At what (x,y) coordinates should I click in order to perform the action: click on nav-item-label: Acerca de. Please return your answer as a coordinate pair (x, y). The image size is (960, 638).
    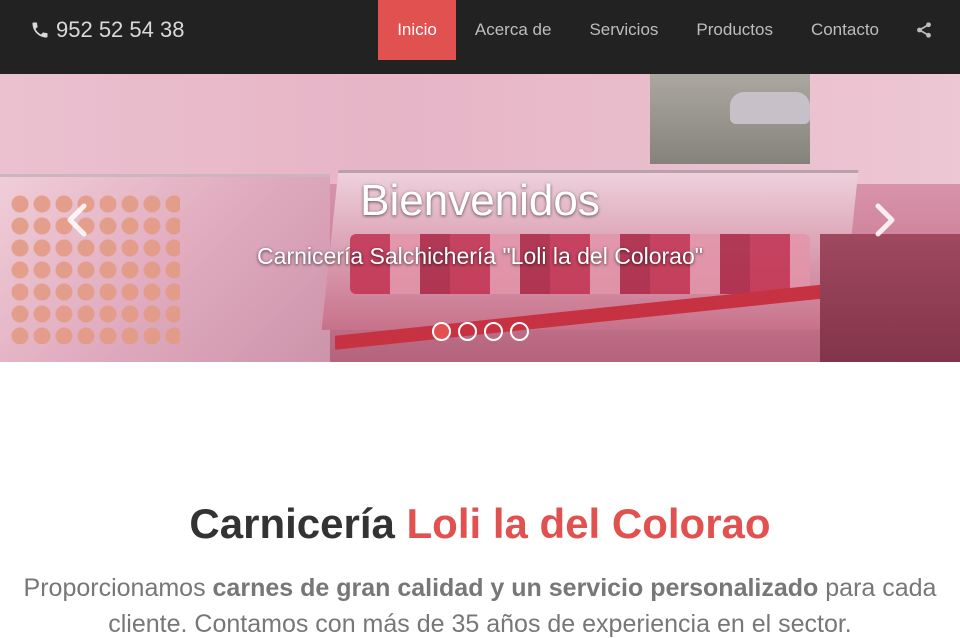
    Looking at the image, I should click on (513, 29).